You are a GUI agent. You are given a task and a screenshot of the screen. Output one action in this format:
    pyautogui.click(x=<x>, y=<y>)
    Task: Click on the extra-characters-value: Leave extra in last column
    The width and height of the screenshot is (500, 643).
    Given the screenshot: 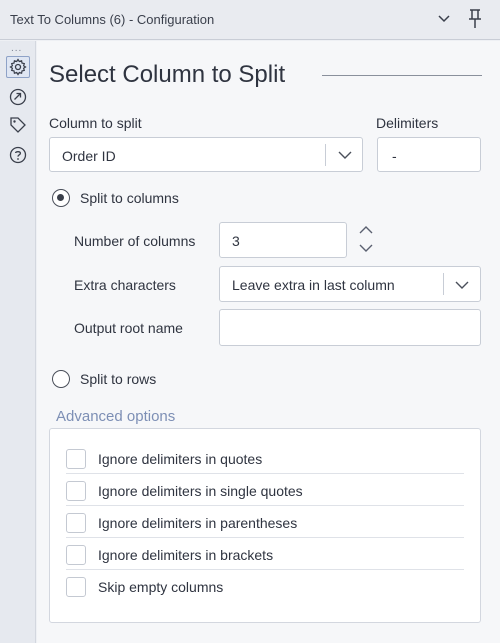 What is the action you would take?
    pyautogui.click(x=313, y=285)
    